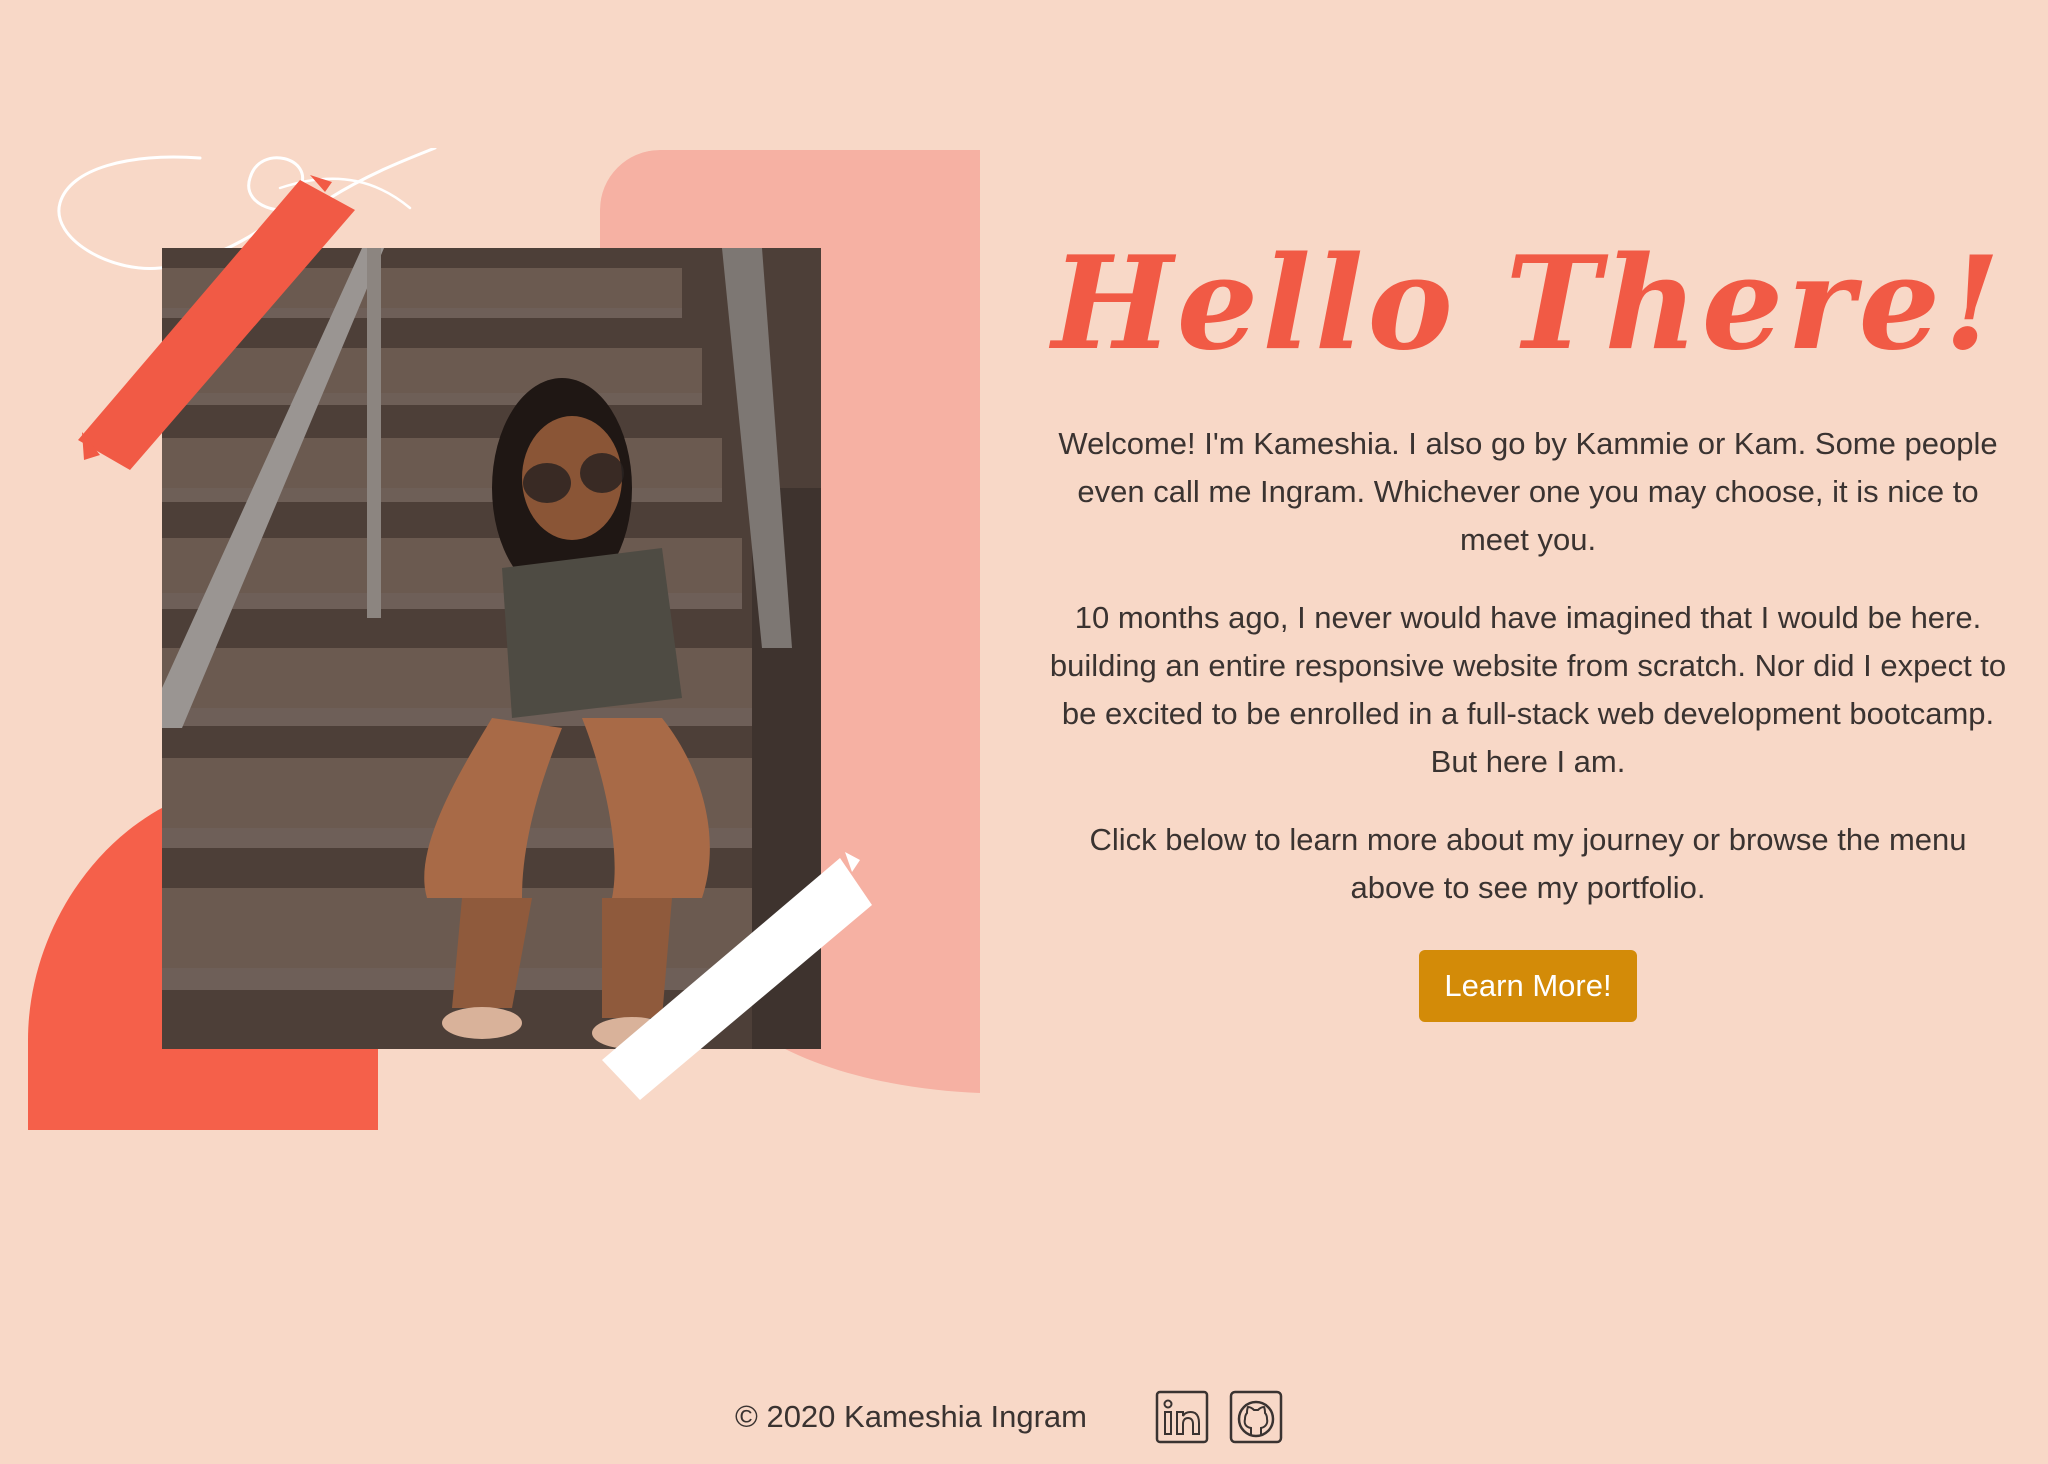 This screenshot has height=1464, width=2048. What do you see at coordinates (216, 322) in the screenshot?
I see `coral-brush-stroke` at bounding box center [216, 322].